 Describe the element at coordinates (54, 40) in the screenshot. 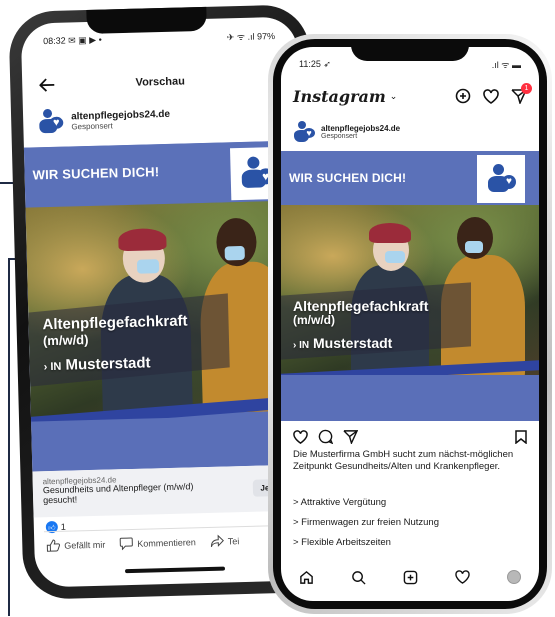

I see `status-time: 08:32` at that location.